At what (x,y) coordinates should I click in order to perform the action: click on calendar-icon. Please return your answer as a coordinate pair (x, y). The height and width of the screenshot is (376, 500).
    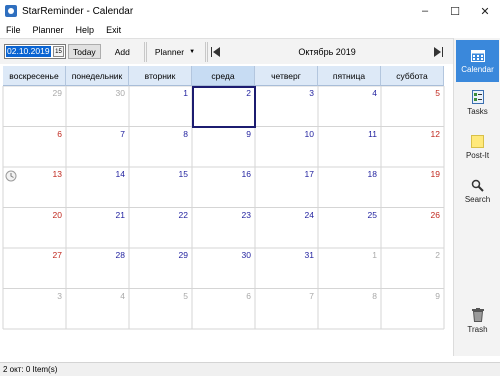
    Looking at the image, I should click on (478, 55).